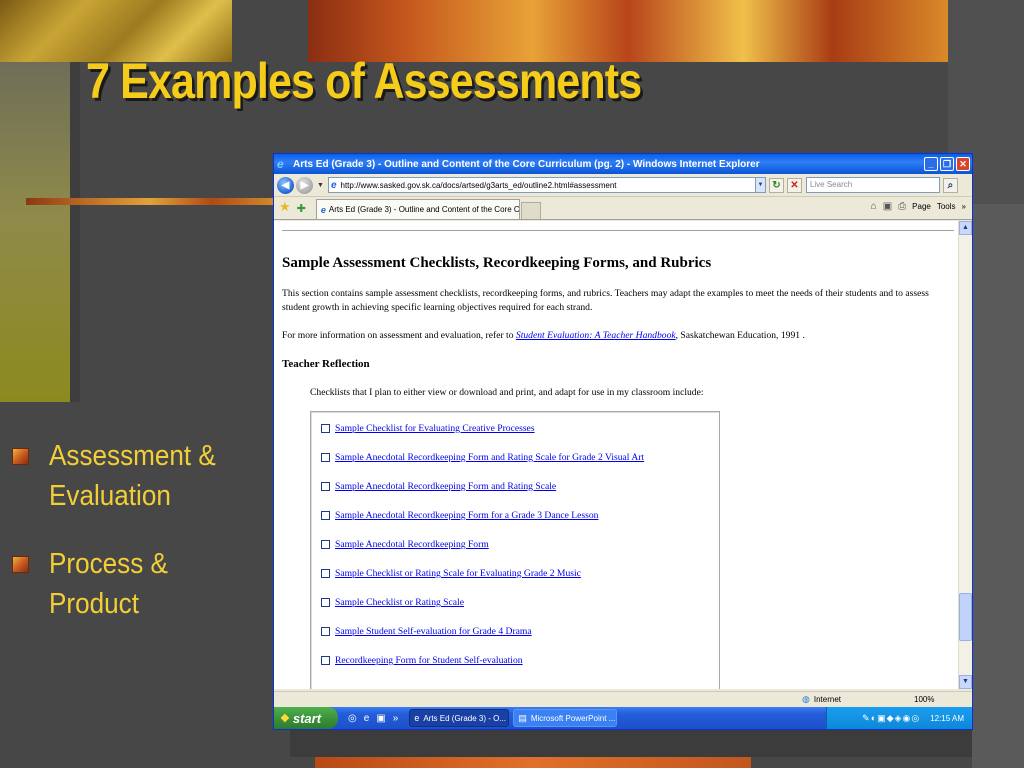  Describe the element at coordinates (921, 206) in the screenshot. I see `page-menu: Page` at that location.